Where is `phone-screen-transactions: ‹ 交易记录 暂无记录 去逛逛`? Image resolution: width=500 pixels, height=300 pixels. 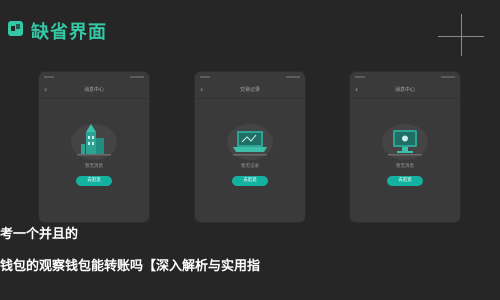
phone-screen-transactions: ‹ 交易记录 暂无记录 去逛逛 is located at coordinates (250, 147).